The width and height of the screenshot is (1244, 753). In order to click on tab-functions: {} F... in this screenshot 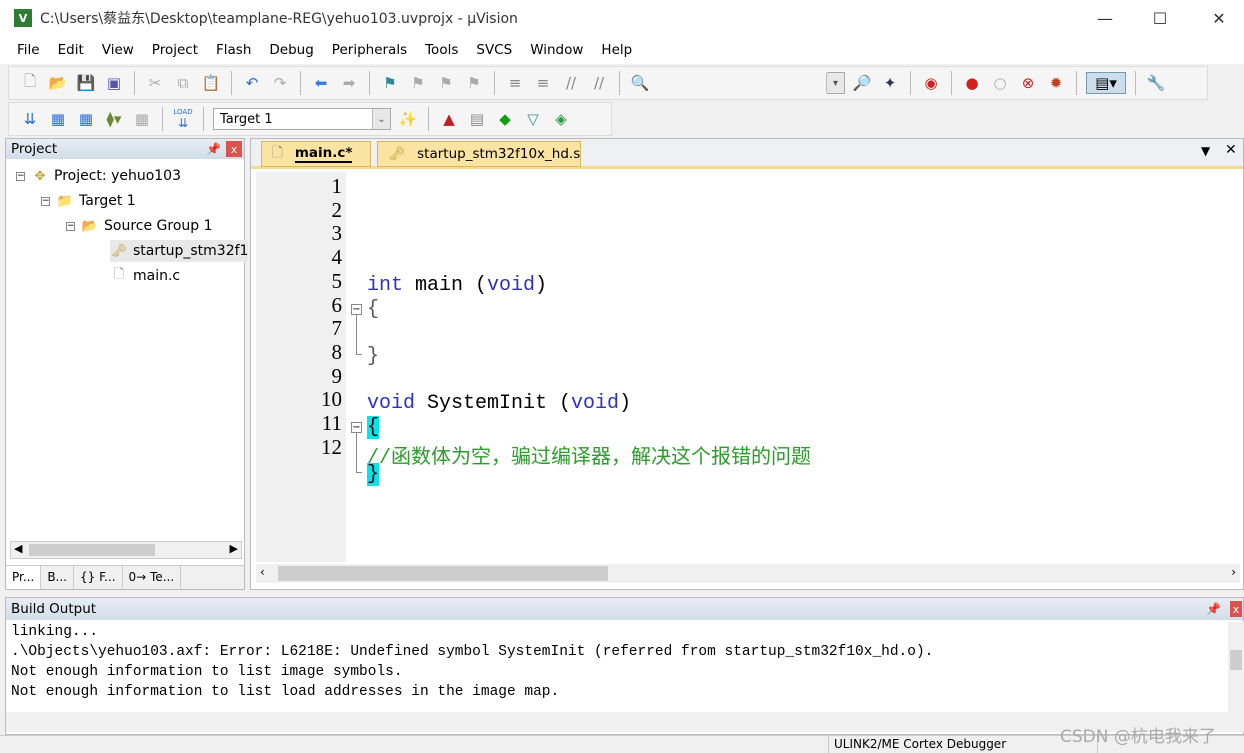, I will do `click(98, 577)`.